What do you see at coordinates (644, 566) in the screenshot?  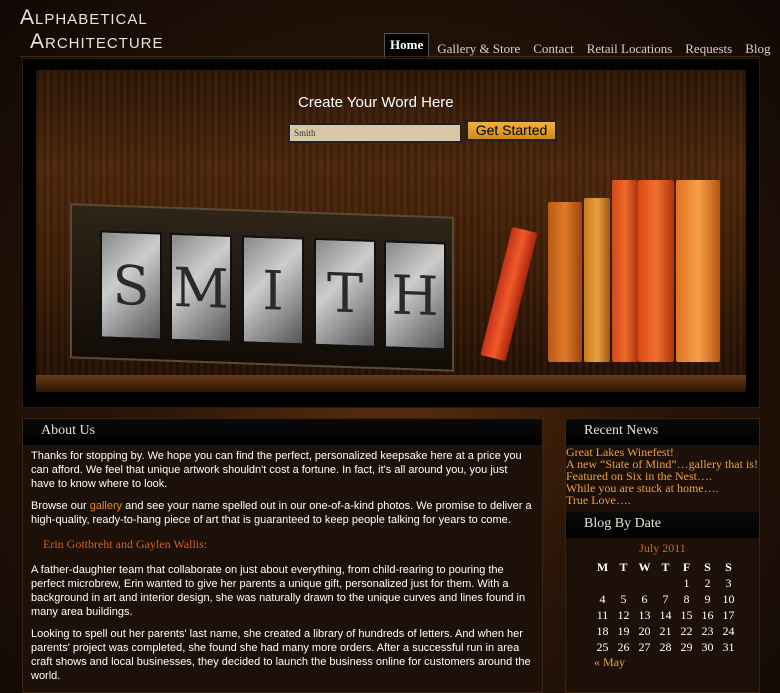 I see `weekday-wed: W` at bounding box center [644, 566].